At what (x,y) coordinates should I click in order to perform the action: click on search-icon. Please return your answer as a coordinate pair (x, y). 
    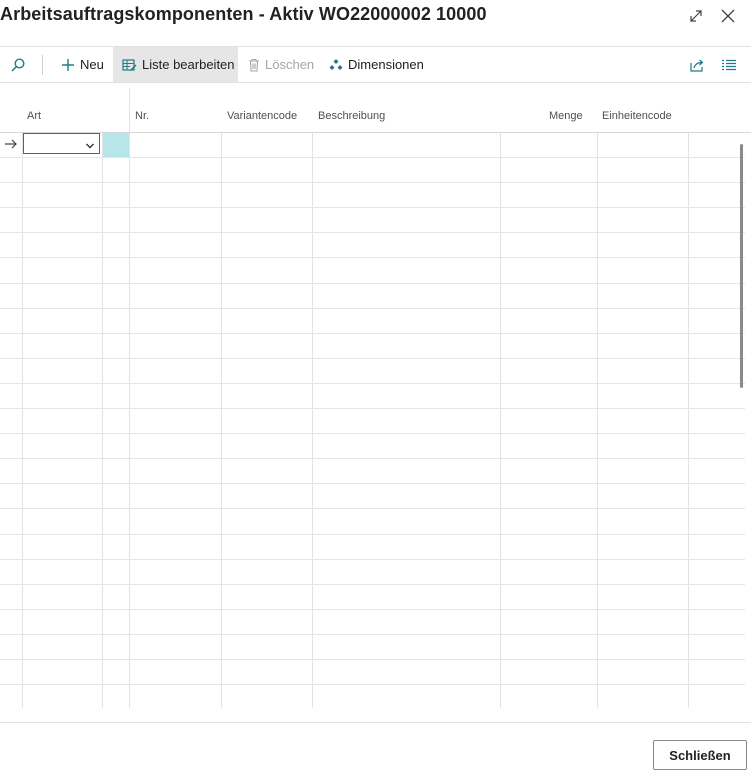
    Looking at the image, I should click on (18, 65).